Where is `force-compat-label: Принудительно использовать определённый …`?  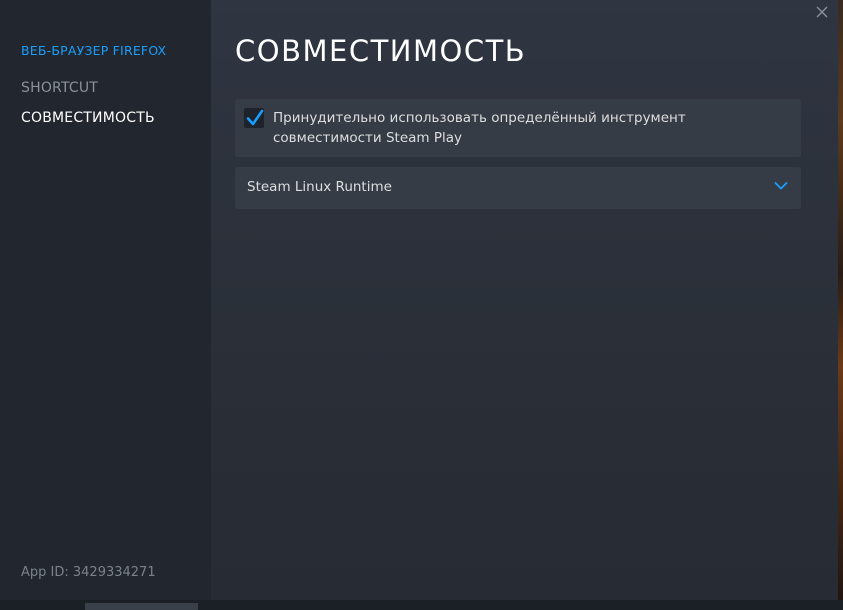 force-compat-label: Принудительно использовать определённый … is located at coordinates (479, 128).